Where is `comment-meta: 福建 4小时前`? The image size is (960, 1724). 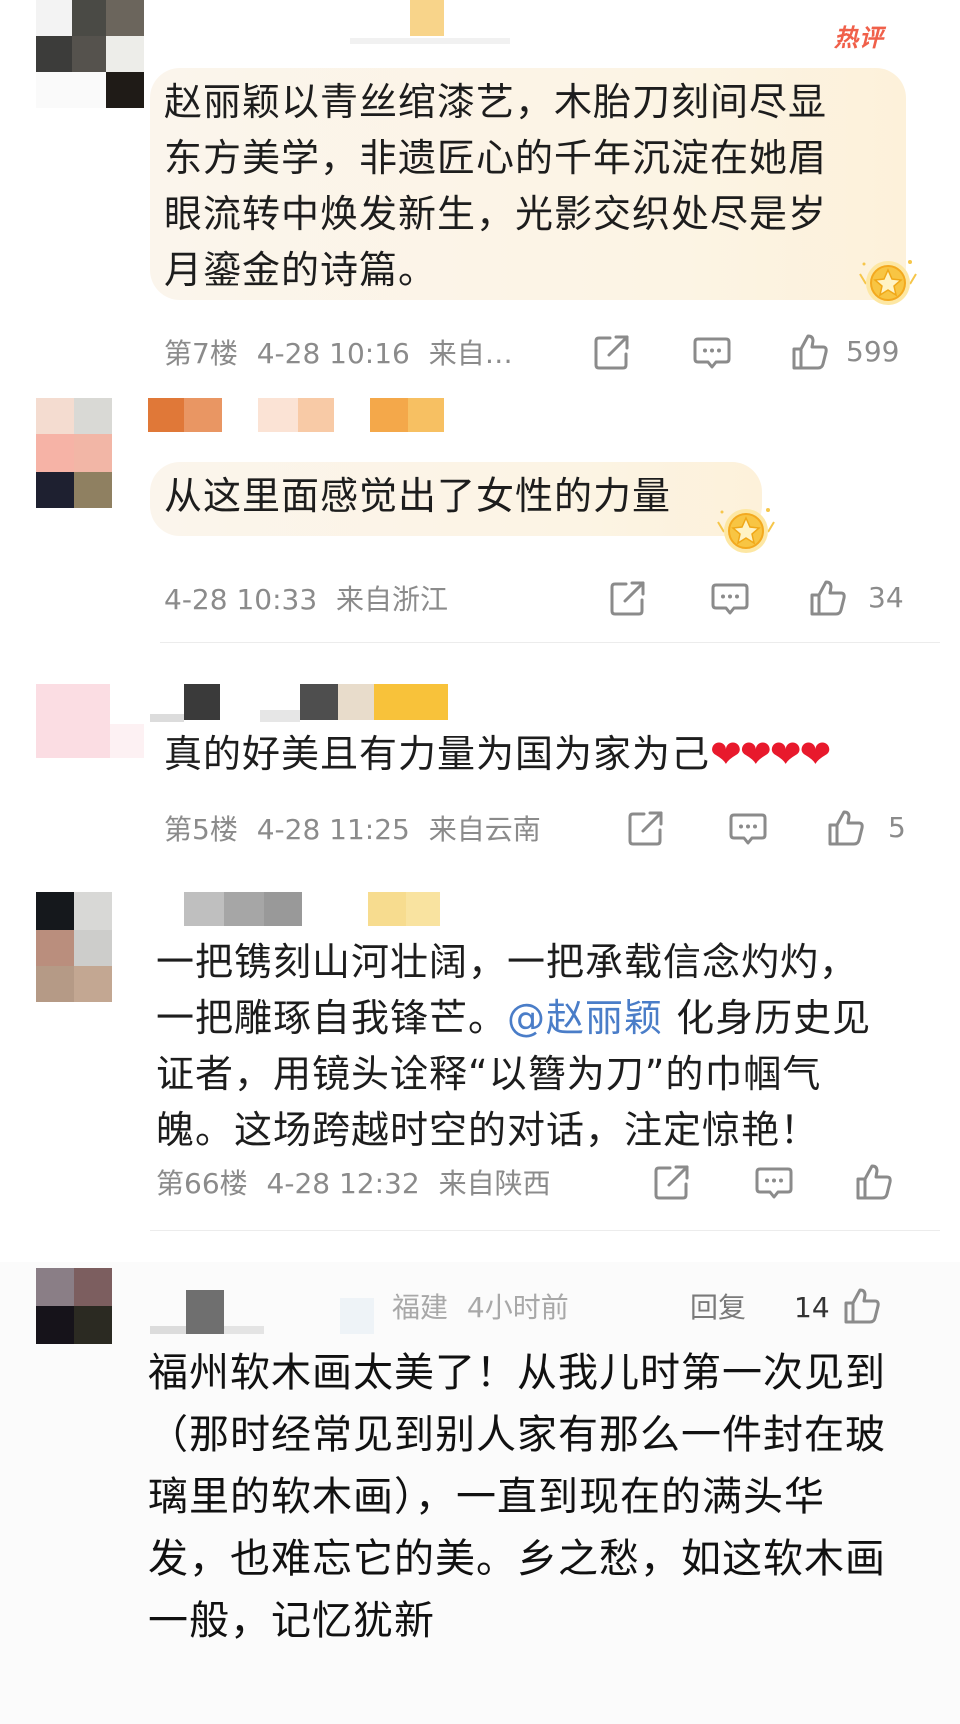
comment-meta: 福建 4小时前 is located at coordinates (480, 1308).